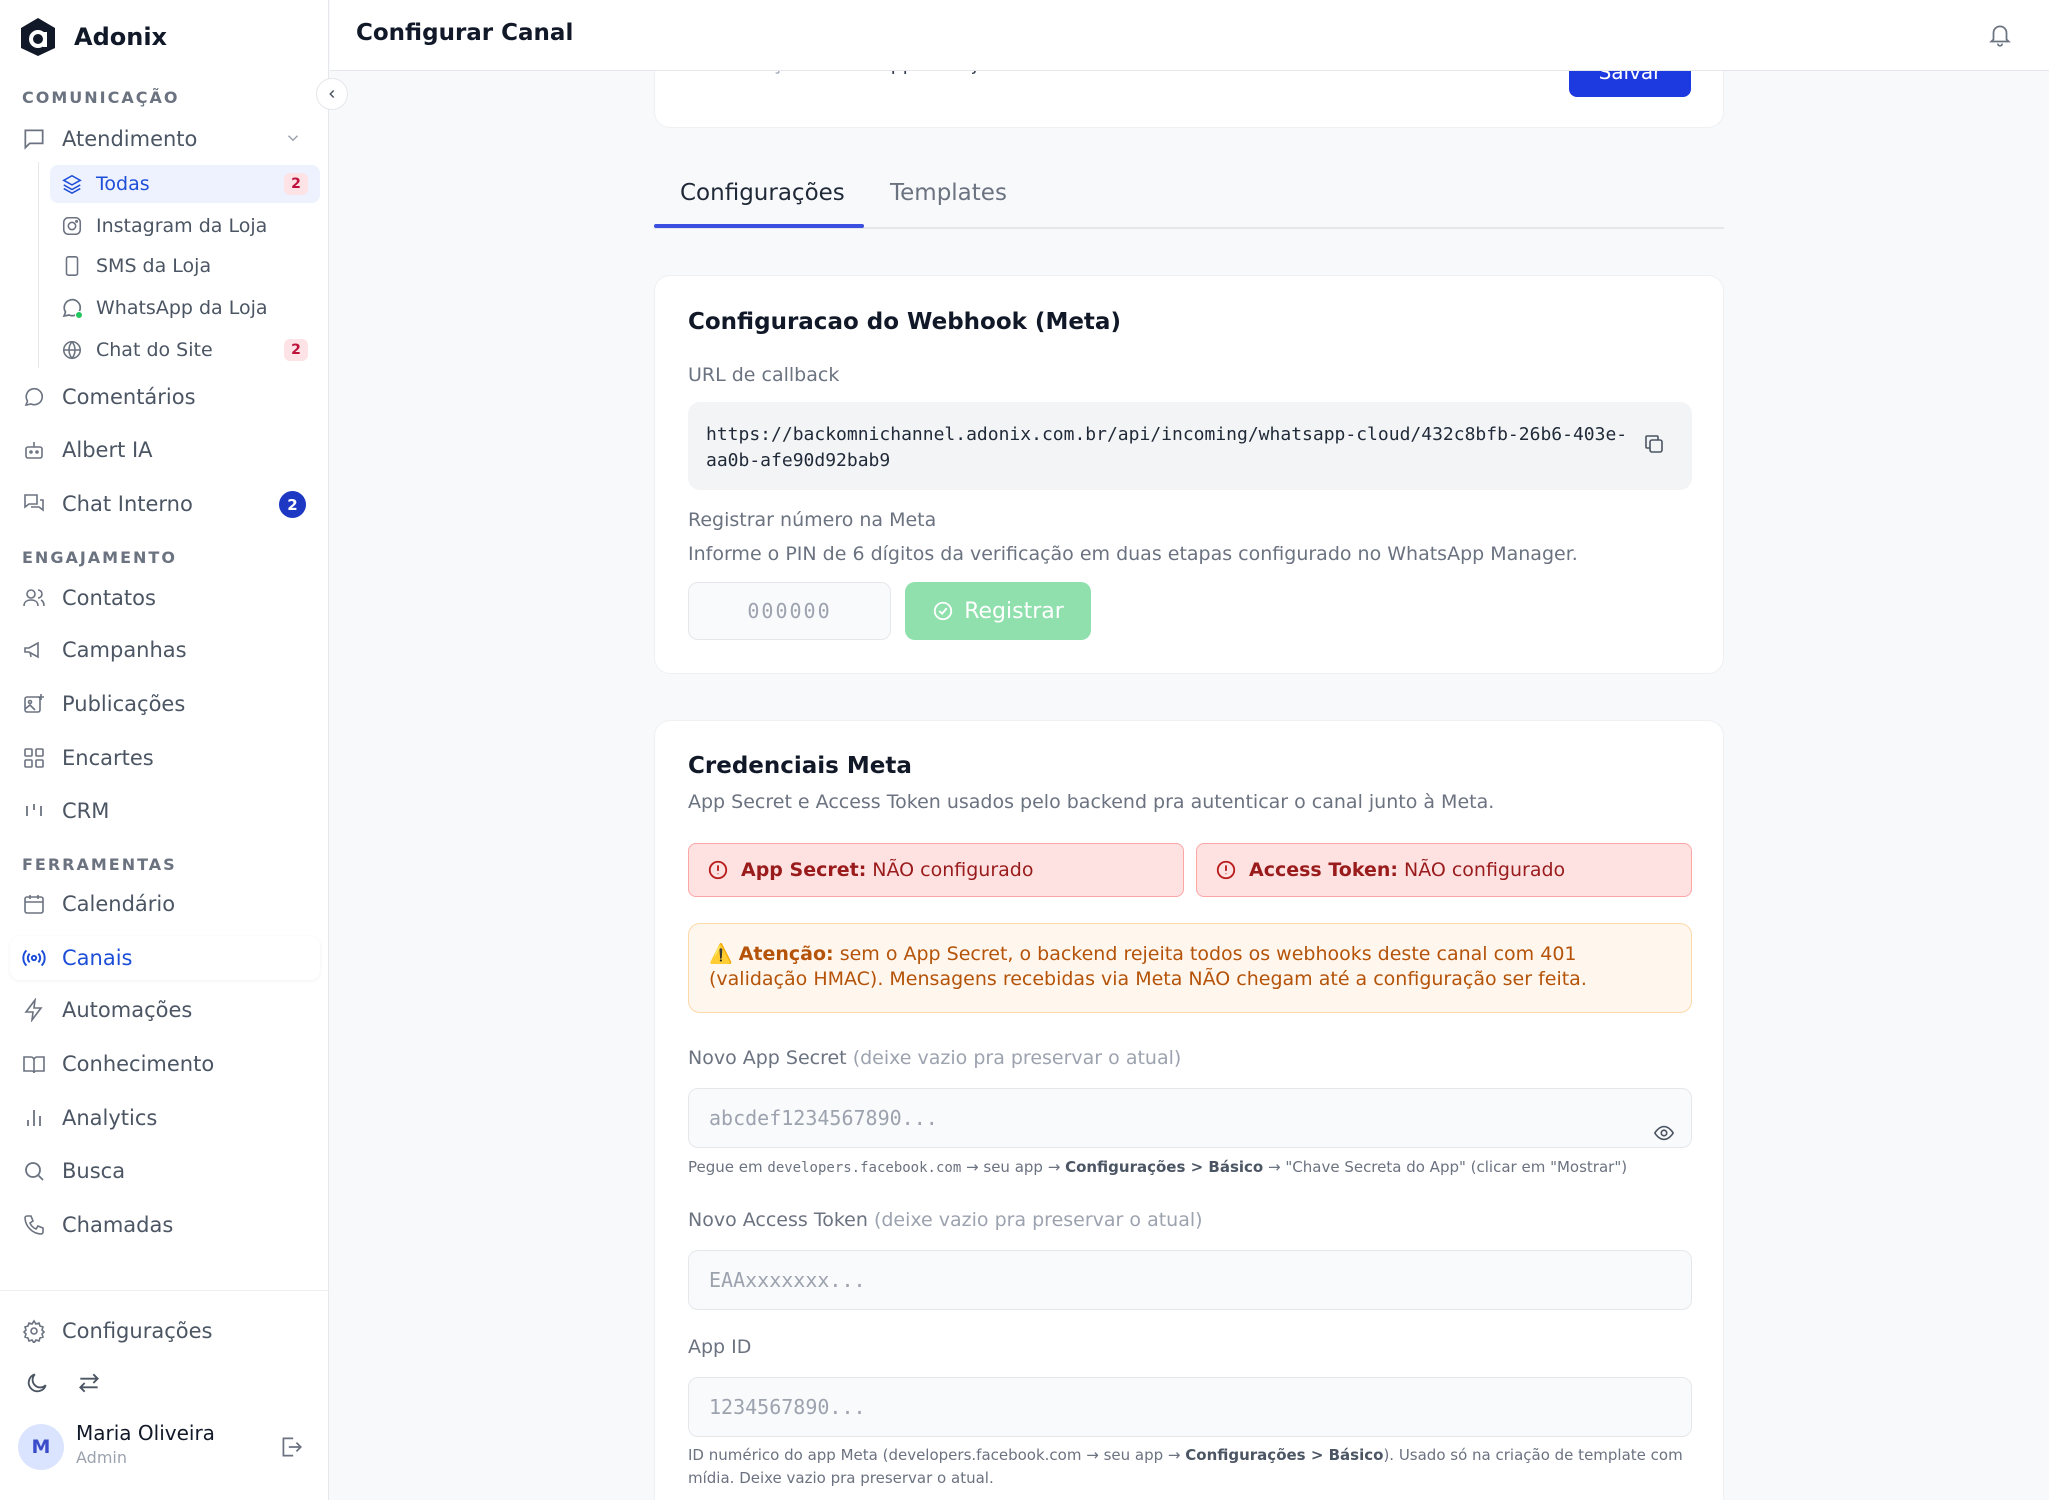 The width and height of the screenshot is (2049, 1500). What do you see at coordinates (1189, 35) in the screenshot?
I see `top-bar: Configurar Canal` at bounding box center [1189, 35].